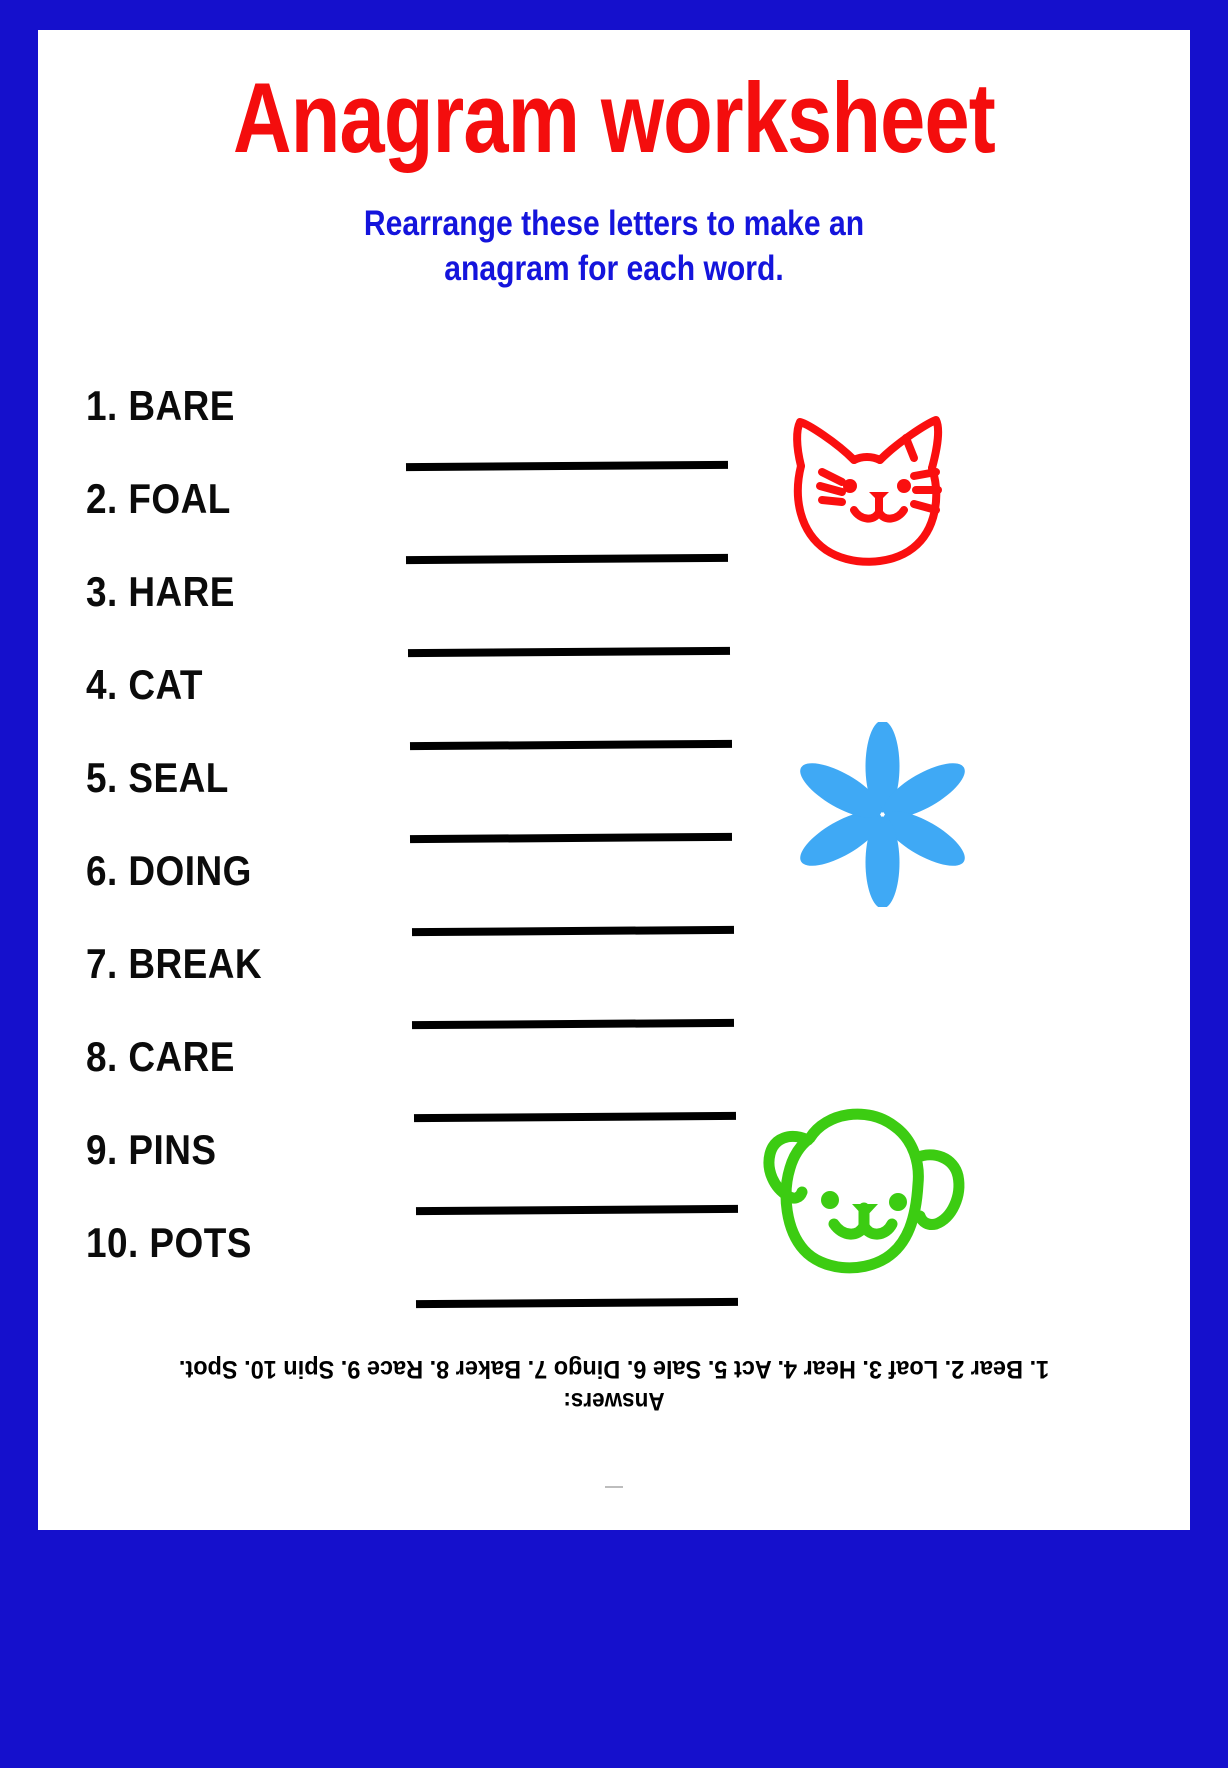  Describe the element at coordinates (614, 521) in the screenshot. I see `list-item: 2. FOAL` at that location.